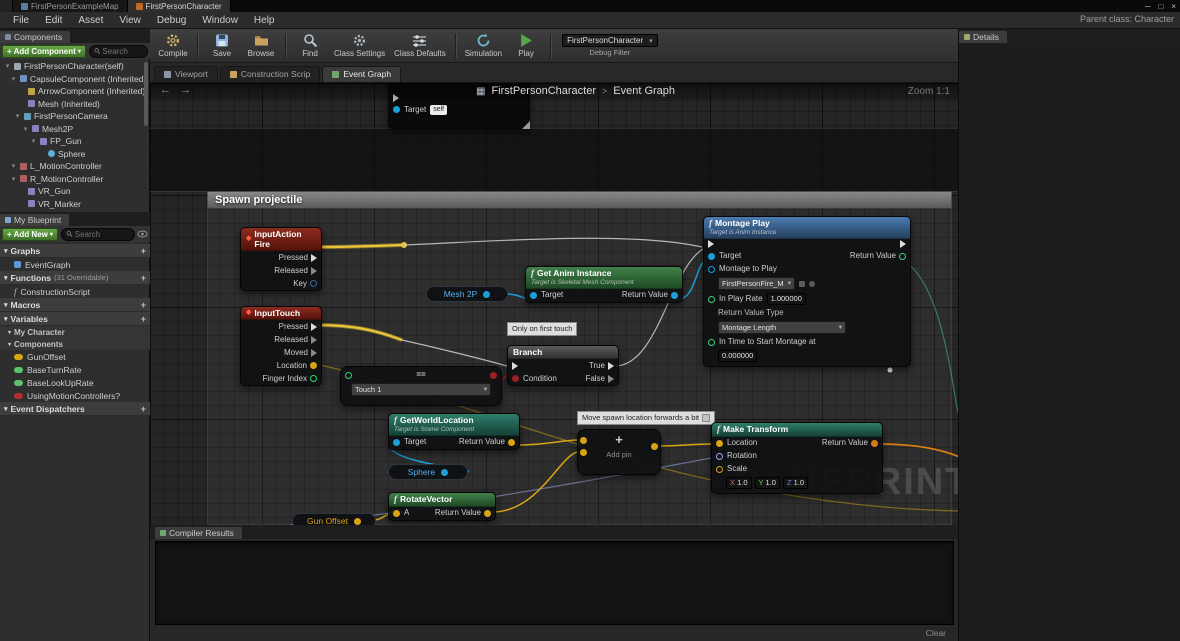  Describe the element at coordinates (442, 506) in the screenshot. I see `node-rotatevector: f RotateVector A Return Value` at that location.